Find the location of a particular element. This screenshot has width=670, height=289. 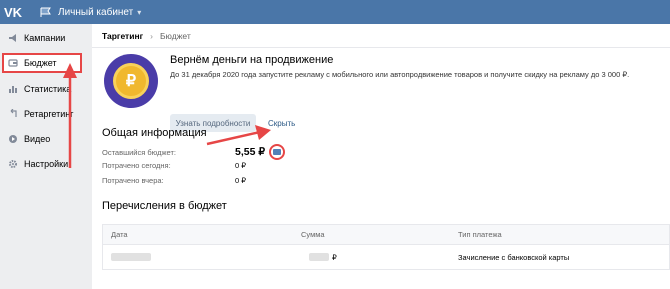

wallet-icon is located at coordinates (13, 63).